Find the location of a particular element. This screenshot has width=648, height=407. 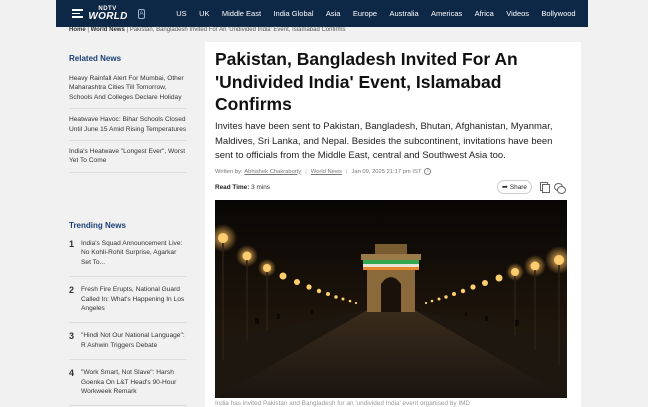

nav-link-africa: Africa is located at coordinates (484, 13).